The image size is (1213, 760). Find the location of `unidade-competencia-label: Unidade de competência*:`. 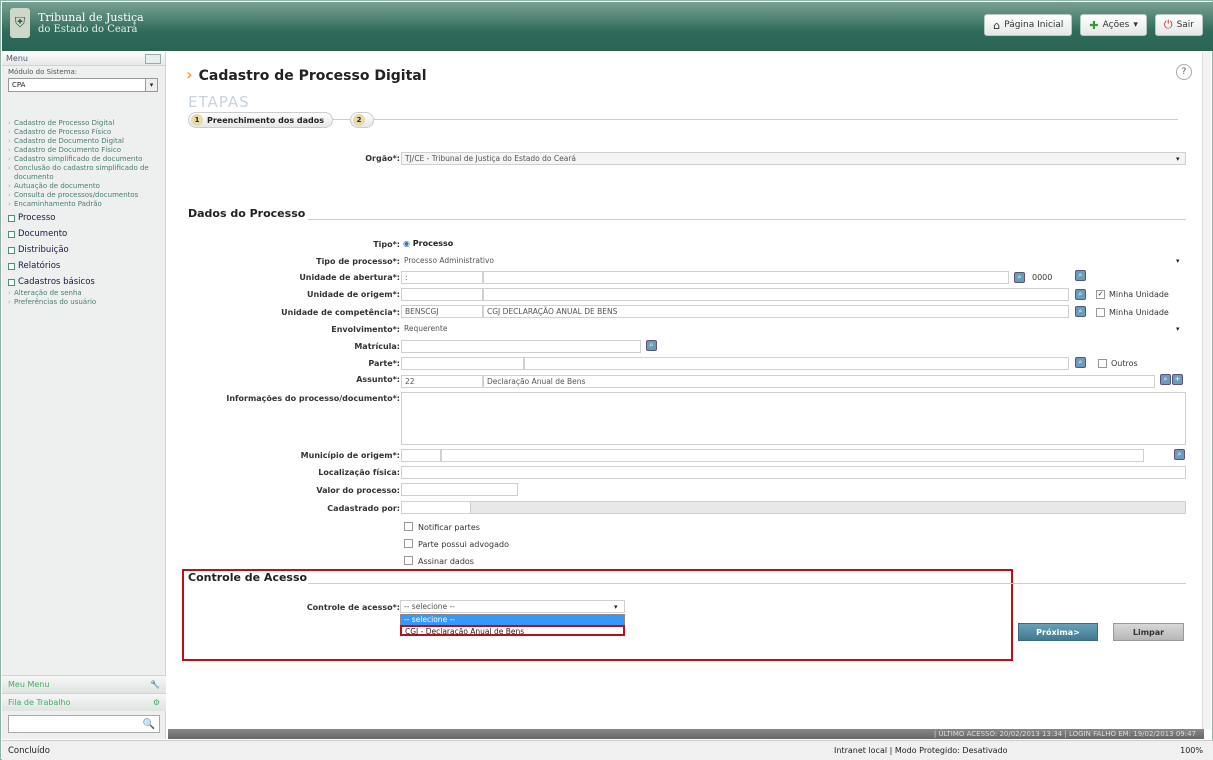

unidade-competencia-label: Unidade de competência*: is located at coordinates (340, 312).